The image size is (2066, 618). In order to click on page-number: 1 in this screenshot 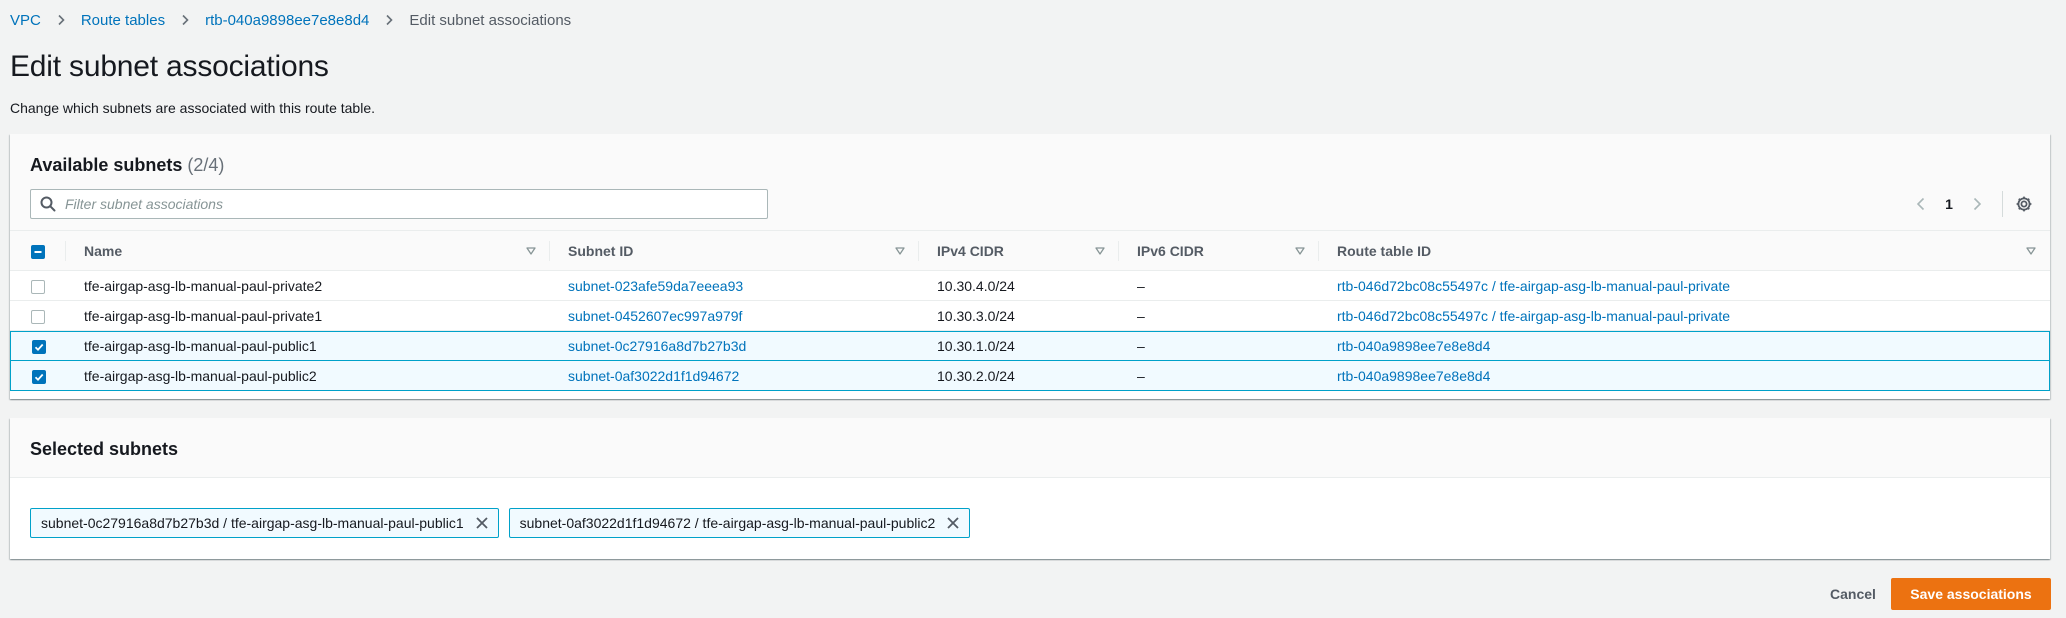, I will do `click(1949, 204)`.